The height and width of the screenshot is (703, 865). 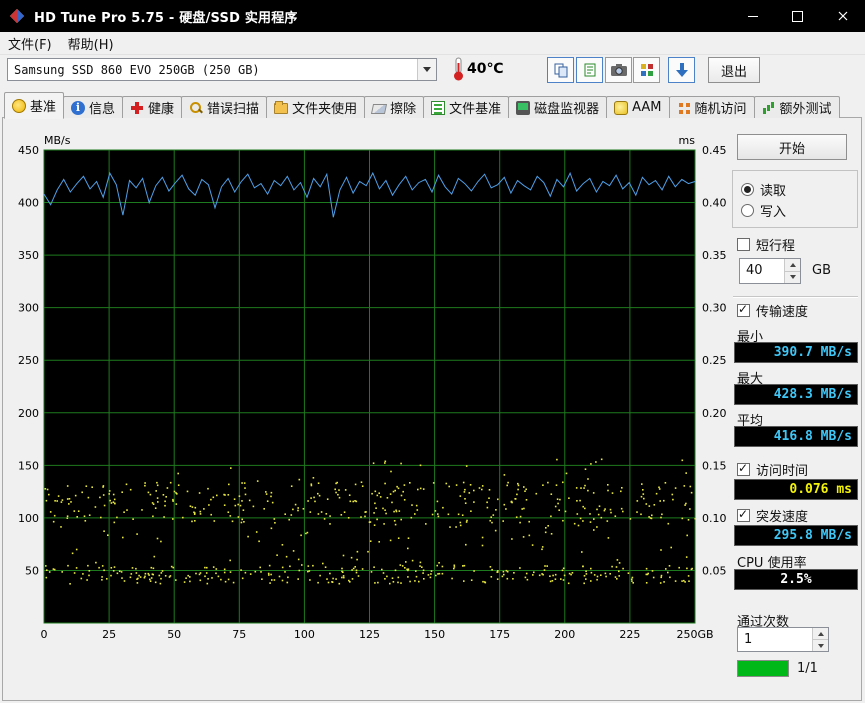 I want to click on tab-label: 随机访问, so click(x=720, y=109).